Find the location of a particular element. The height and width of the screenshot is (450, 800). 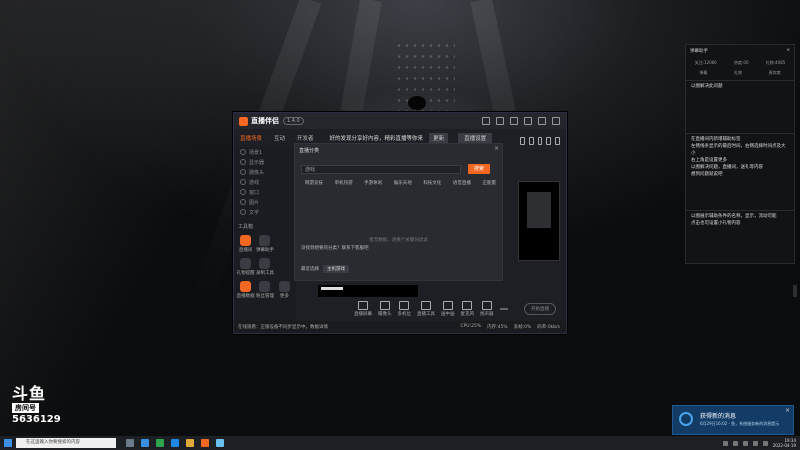

tool-chat-assistant: 弹幕助手 is located at coordinates (264, 242).